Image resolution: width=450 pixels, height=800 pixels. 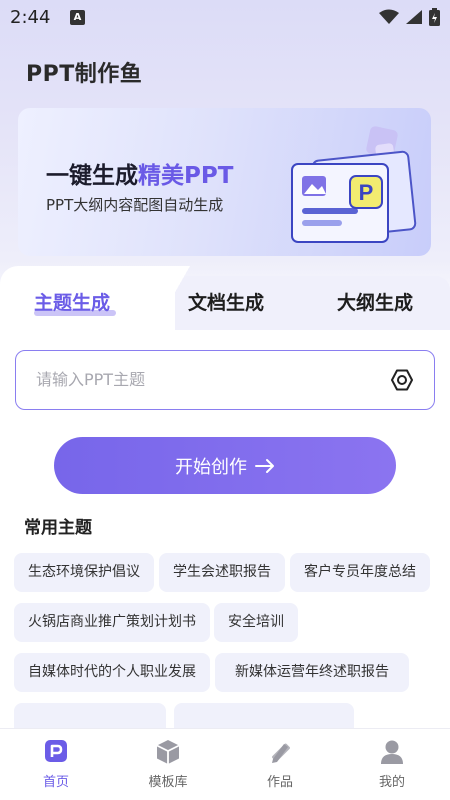 What do you see at coordinates (375, 301) in the screenshot?
I see `tab-outline: 大纲生成` at bounding box center [375, 301].